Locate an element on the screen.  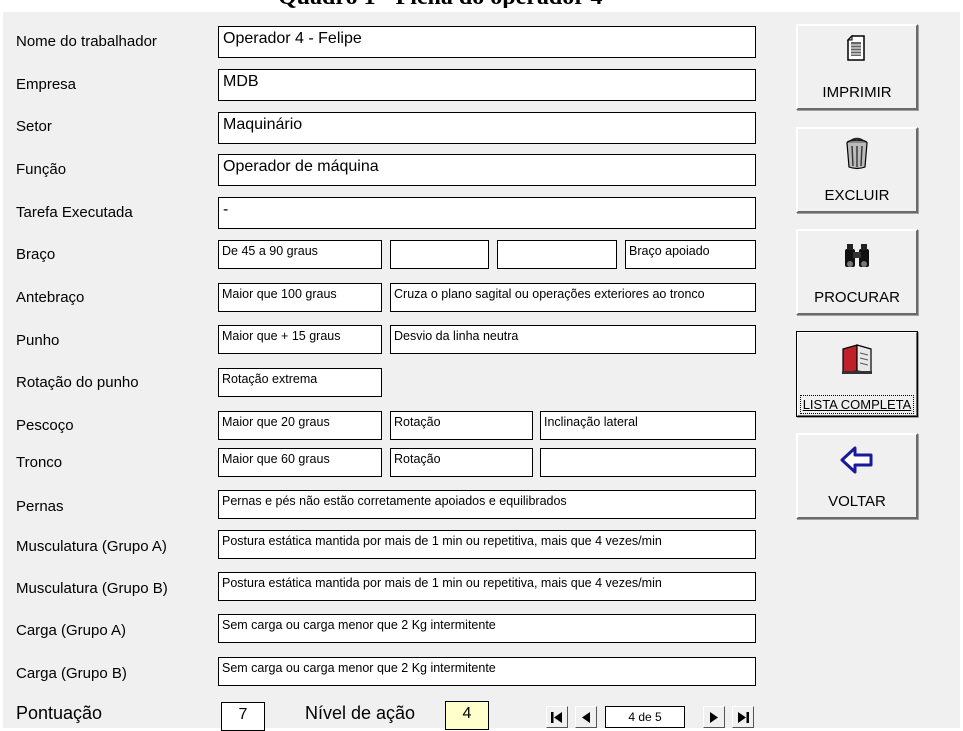
first-record-icon is located at coordinates (556, 717).